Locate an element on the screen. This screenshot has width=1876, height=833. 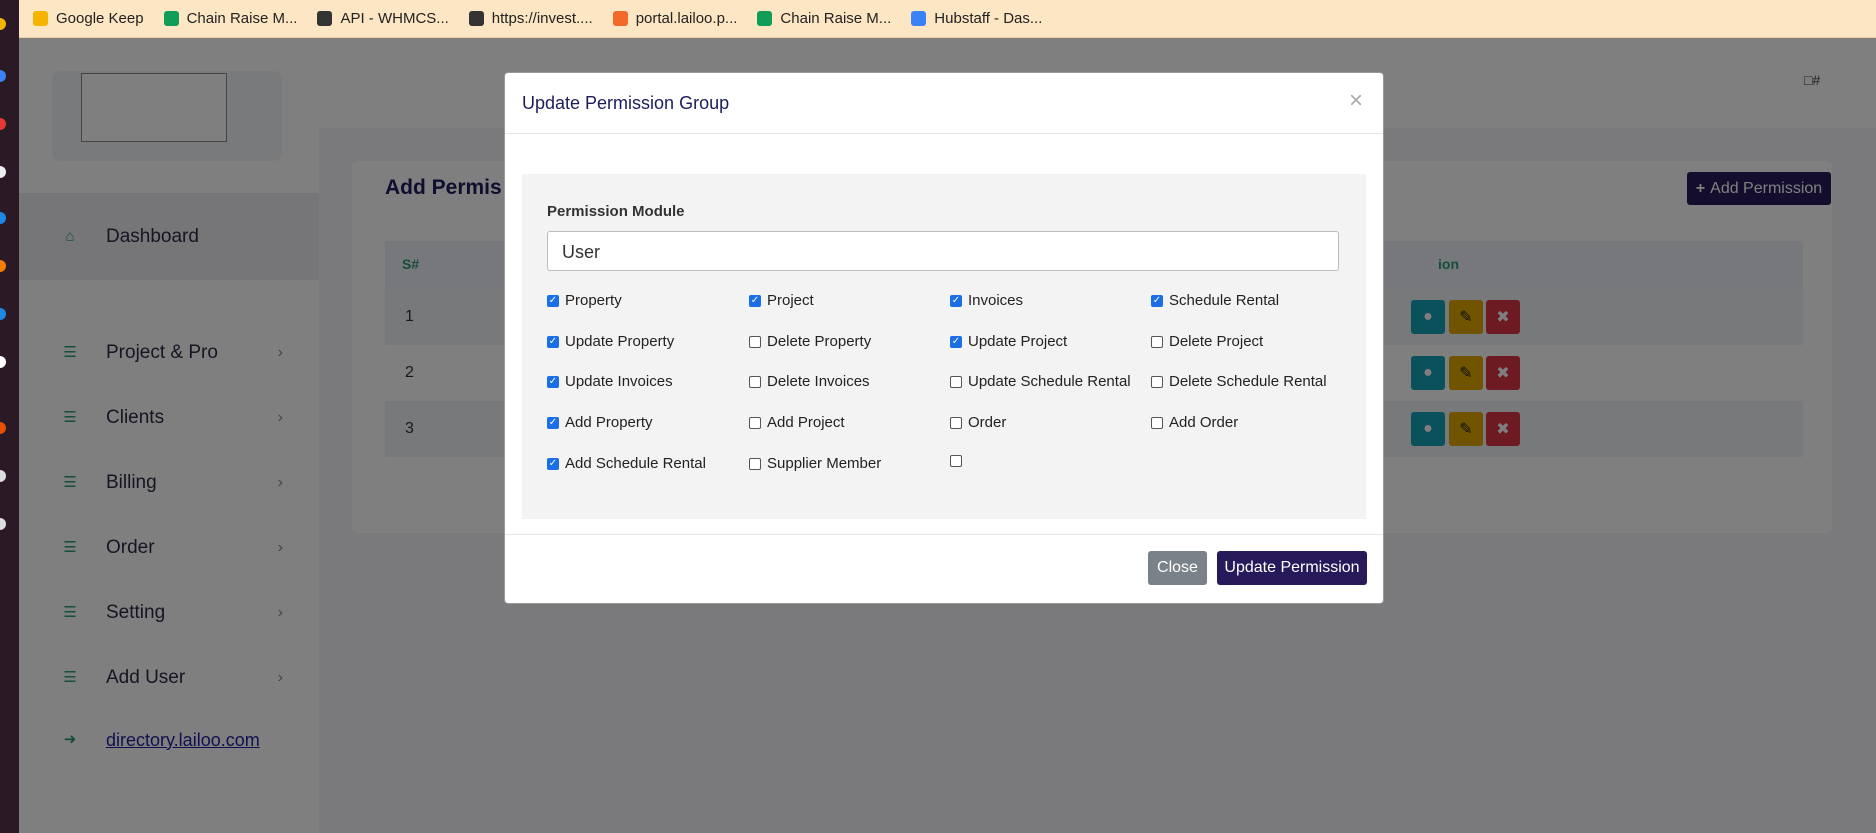
permission-label: Order is located at coordinates (987, 422).